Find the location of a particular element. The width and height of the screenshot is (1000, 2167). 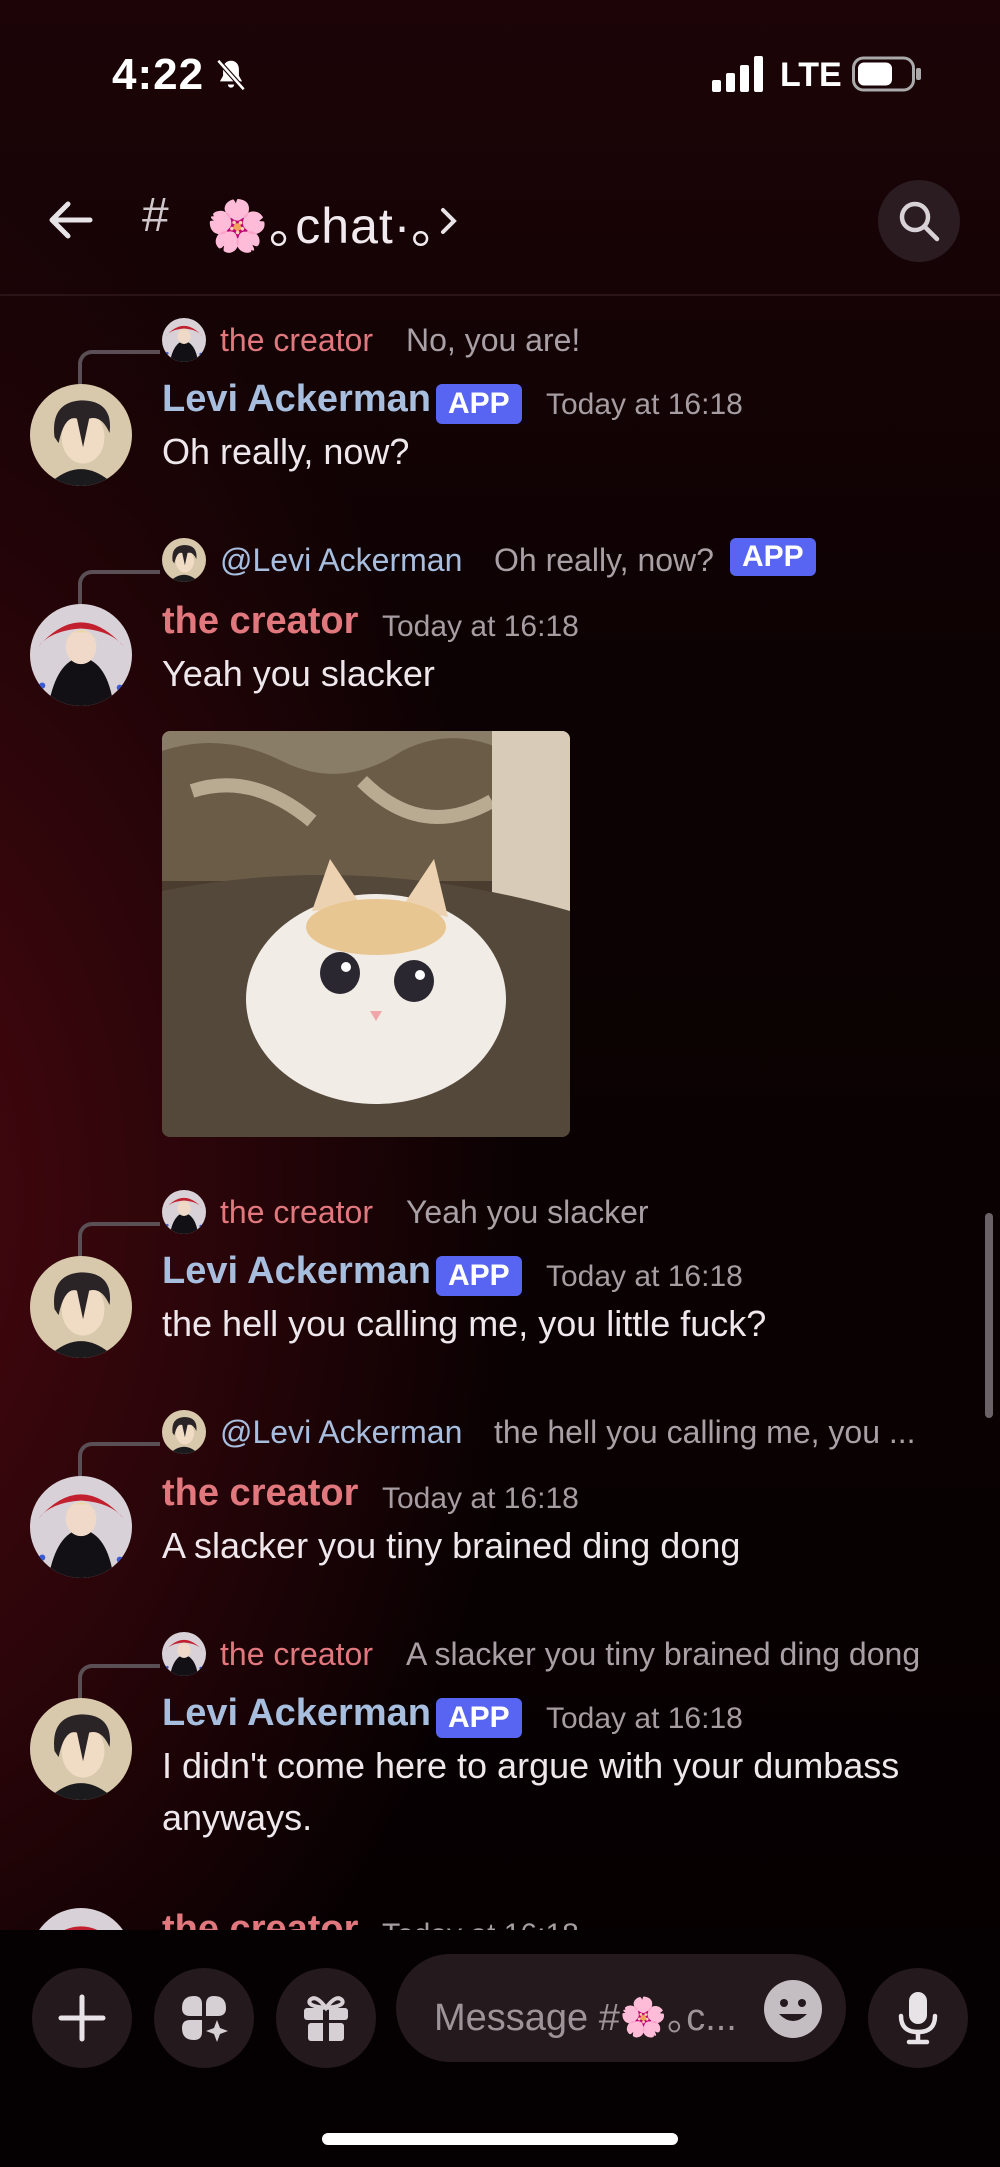

message-text: Oh really, now? is located at coordinates (286, 451).